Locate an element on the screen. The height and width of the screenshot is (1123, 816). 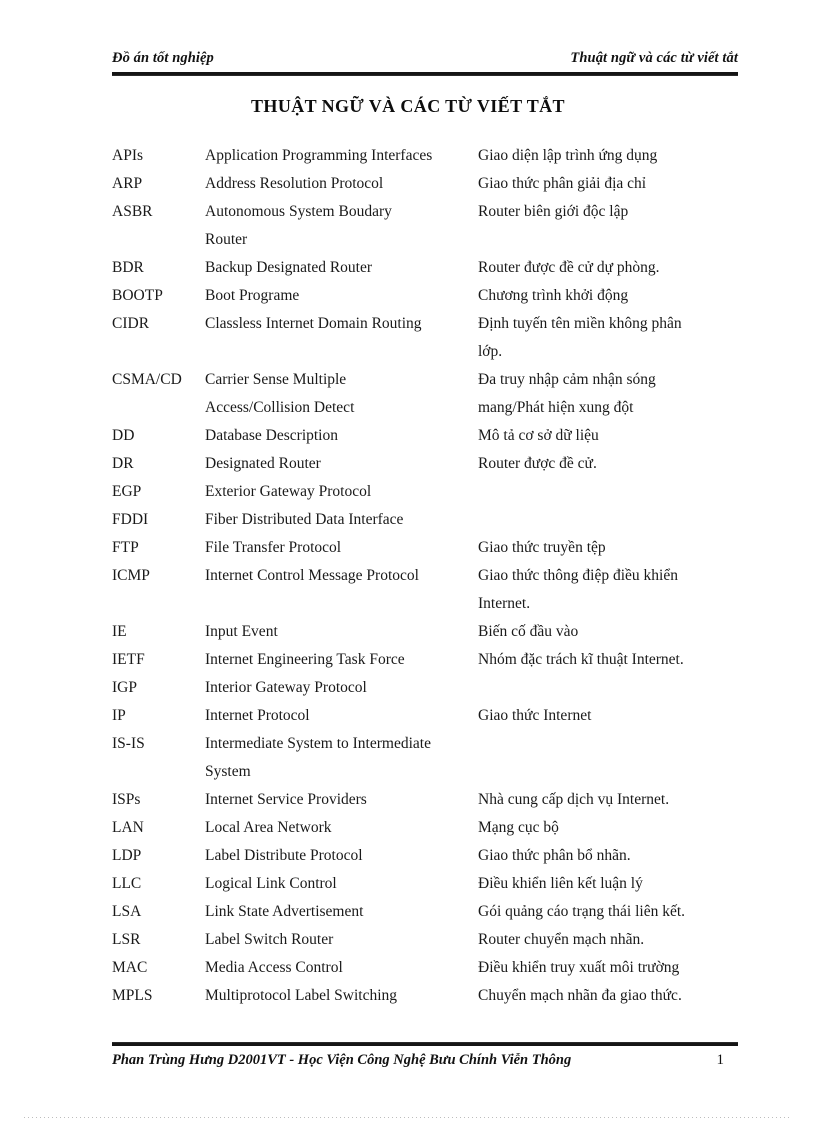
meaning-line: Nhóm đặc trách kĩ thuật Internet. is located at coordinates (581, 659).